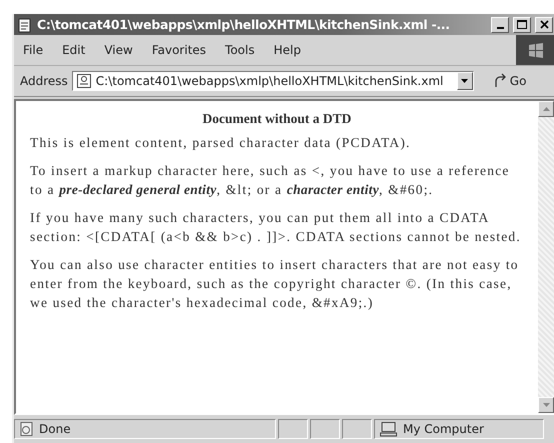 The image size is (554, 443). I want to click on menu-item: View, so click(119, 50).